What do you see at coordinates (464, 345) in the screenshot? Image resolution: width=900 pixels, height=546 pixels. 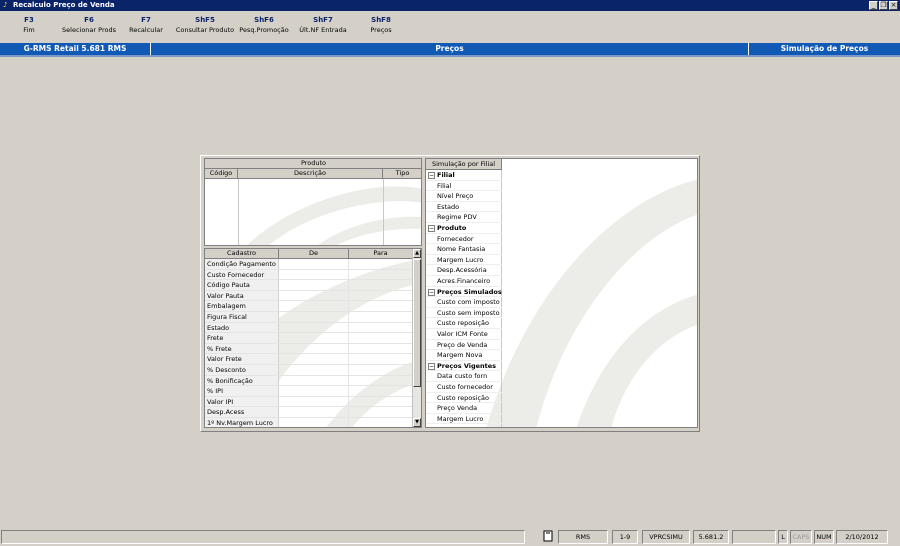 I see `tree-item: Preço de Venda` at bounding box center [464, 345].